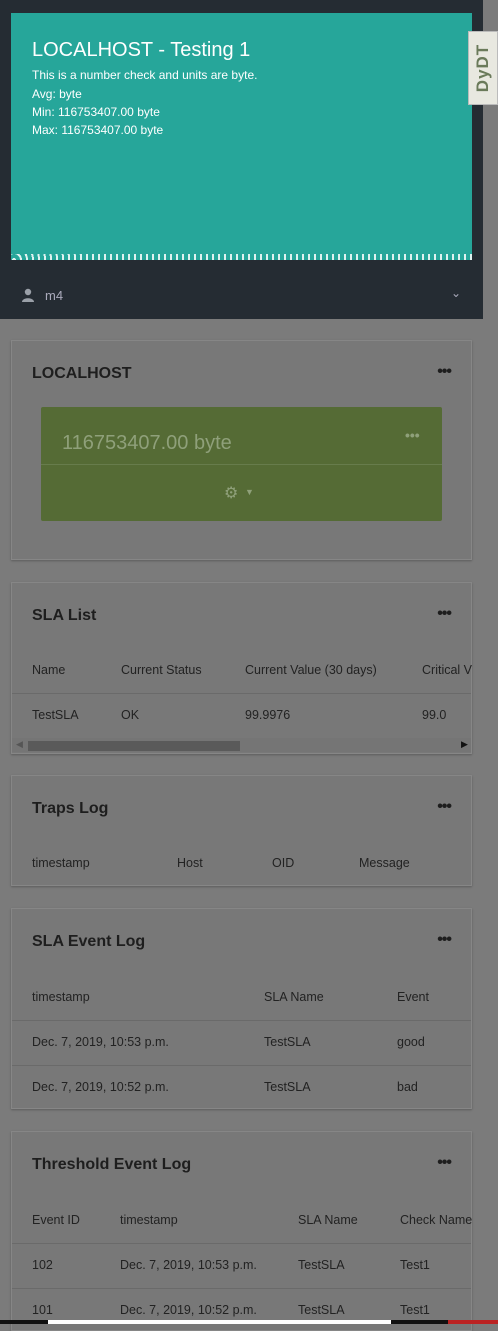 Image resolution: width=498 pixels, height=1331 pixels. I want to click on user-name: m4, so click(54, 295).